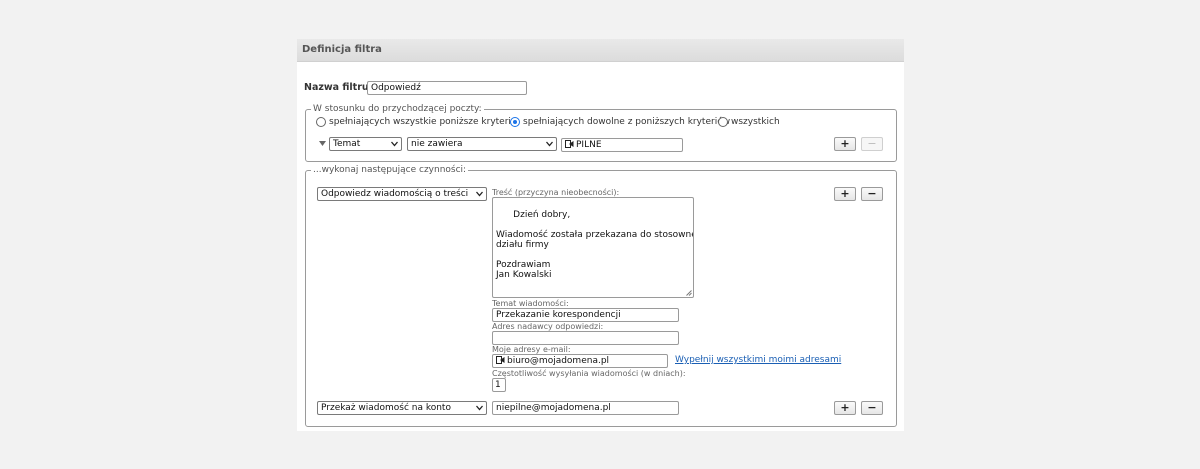 The image size is (1200, 469). What do you see at coordinates (437, 144) in the screenshot?
I see `rule-operator-value: nie zawiera` at bounding box center [437, 144].